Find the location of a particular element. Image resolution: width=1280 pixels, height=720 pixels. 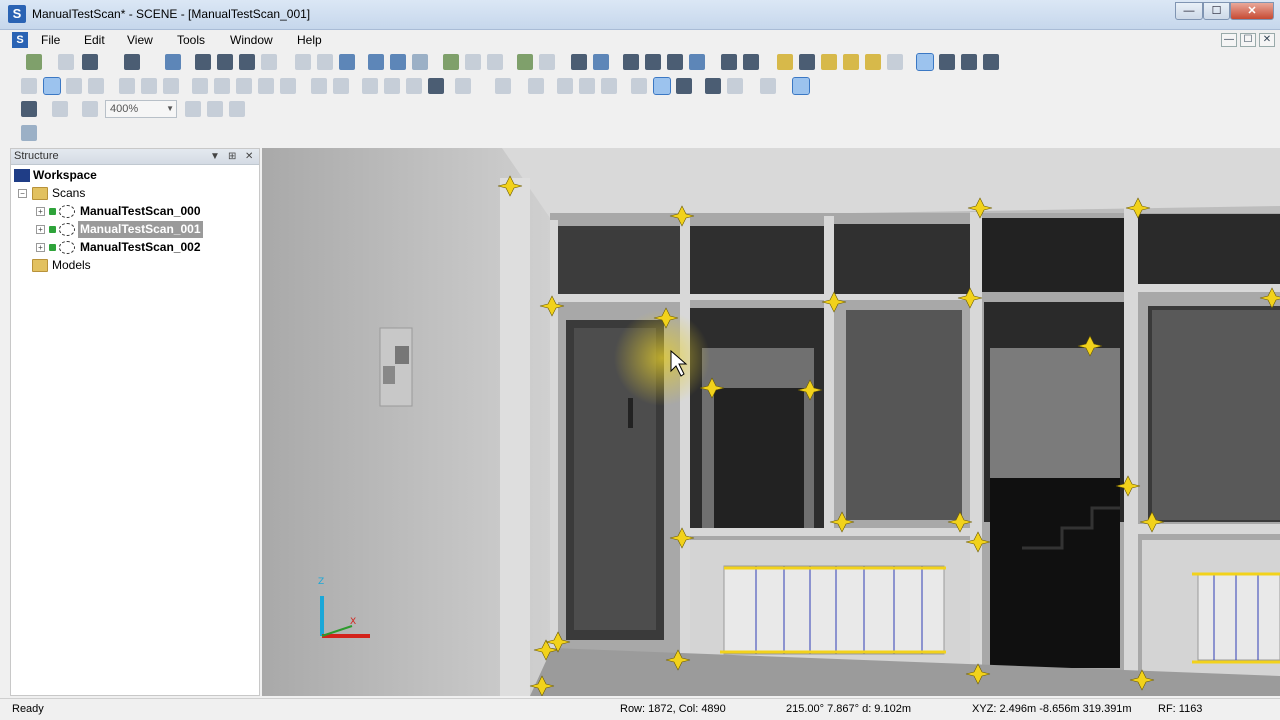

globe-icon is located at coordinates (52, 86).